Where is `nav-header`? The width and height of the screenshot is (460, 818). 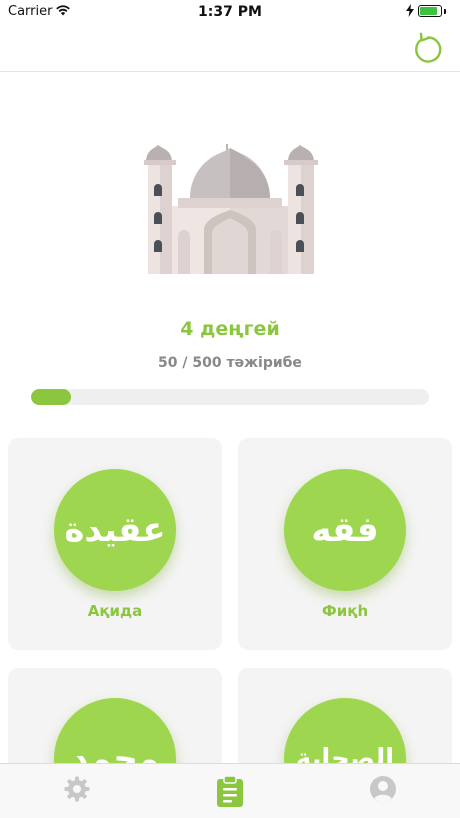 nav-header is located at coordinates (230, 48).